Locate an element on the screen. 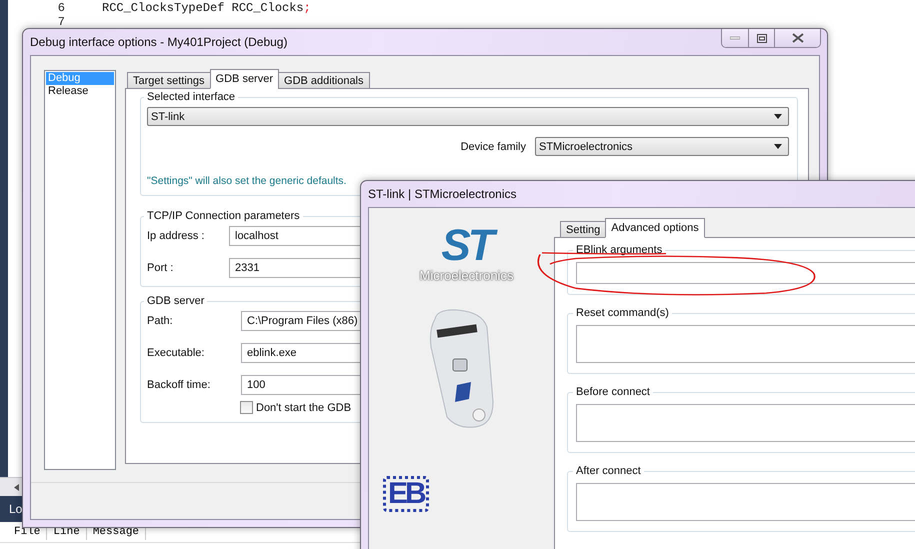 This screenshot has width=915, height=549. close-button is located at coordinates (797, 38).